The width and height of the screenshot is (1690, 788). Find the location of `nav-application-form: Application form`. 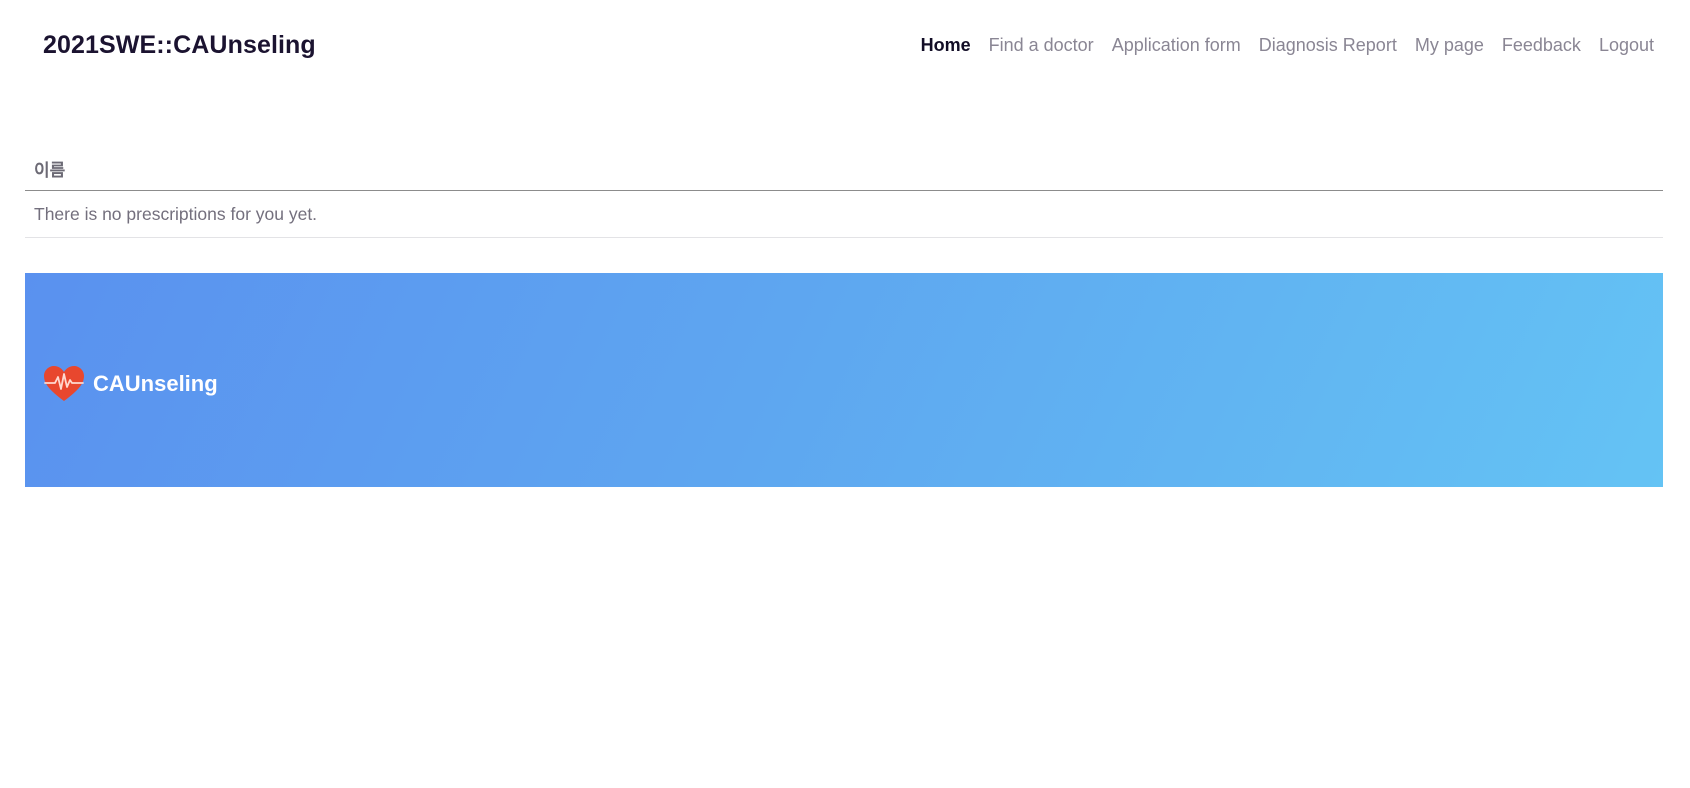

nav-application-form: Application form is located at coordinates (1176, 45).